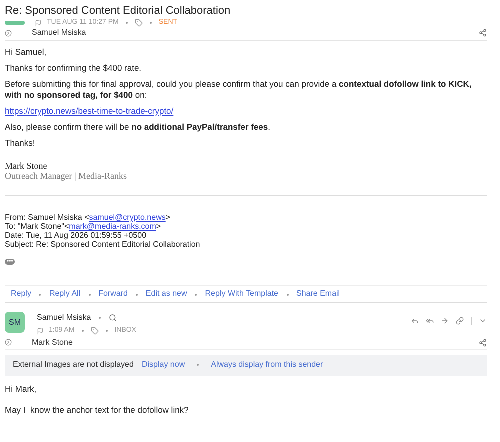 The height and width of the screenshot is (442, 500). Describe the element at coordinates (241, 294) in the screenshot. I see `action-link: Reply With Template` at that location.